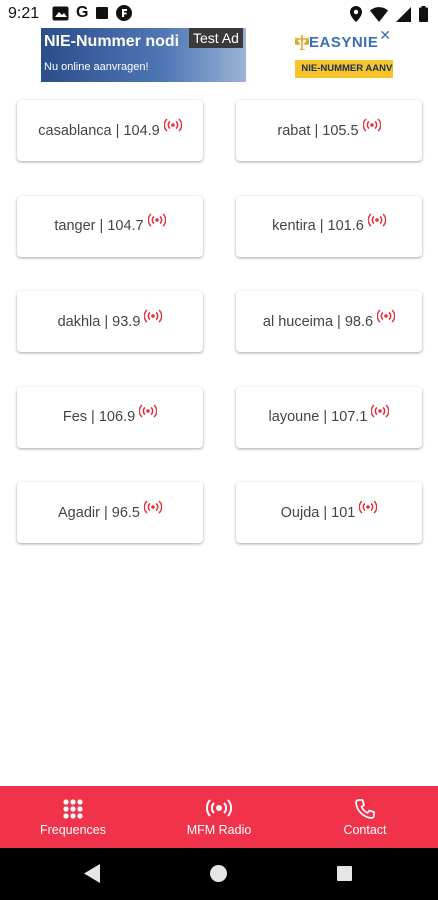 This screenshot has height=900, width=438. What do you see at coordinates (99, 321) in the screenshot?
I see `station-label: dakhla | 93.9` at bounding box center [99, 321].